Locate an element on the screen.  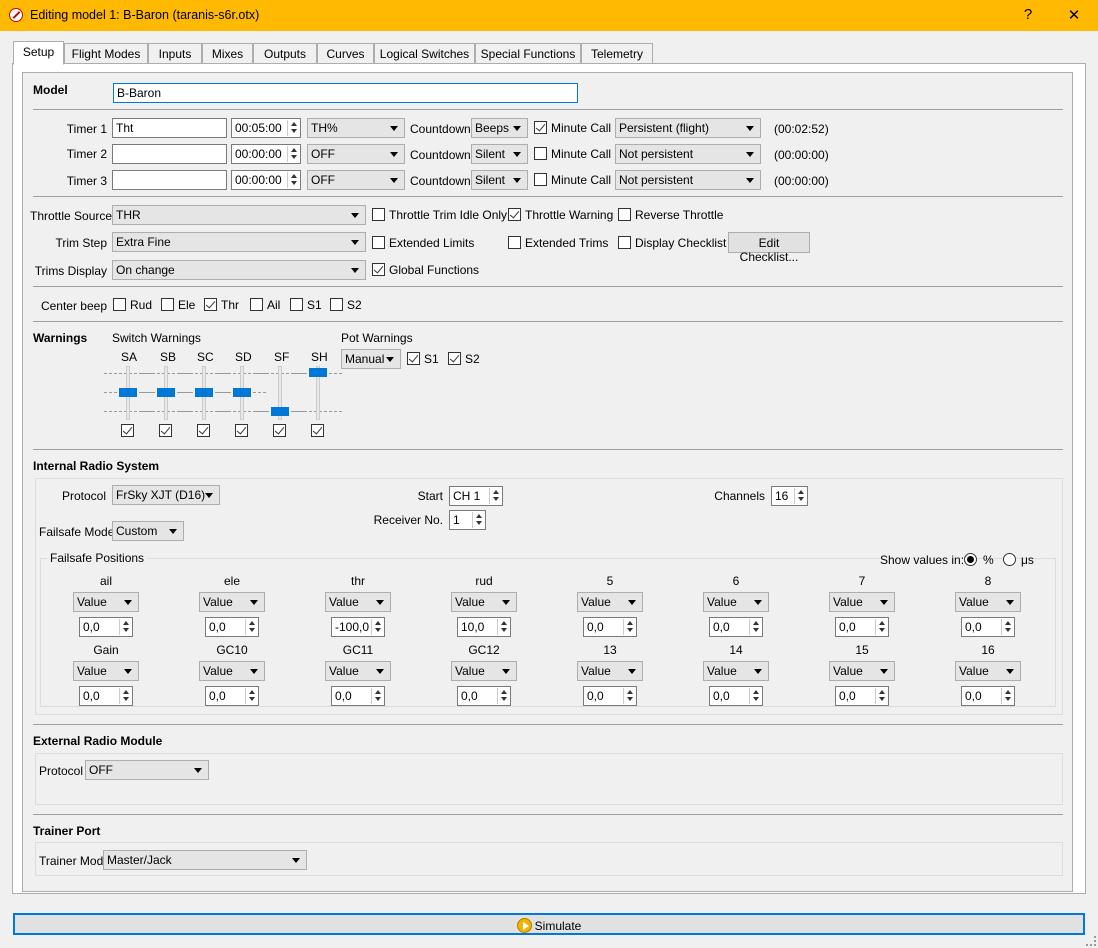
model-name-input: B-Baron is located at coordinates (345, 93).